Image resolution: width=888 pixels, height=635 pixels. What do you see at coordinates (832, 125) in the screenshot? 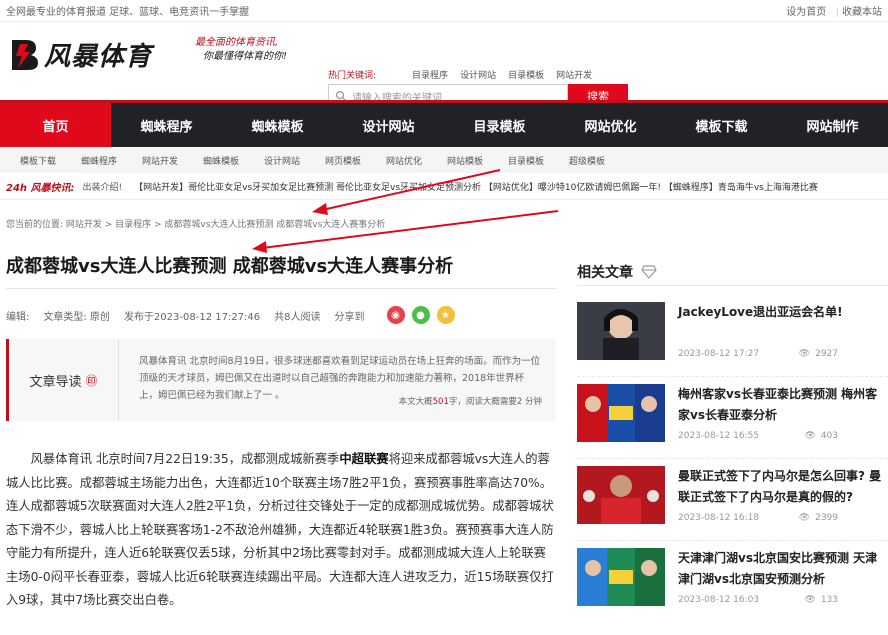
I see `nav-item: 网站制作` at bounding box center [832, 125].